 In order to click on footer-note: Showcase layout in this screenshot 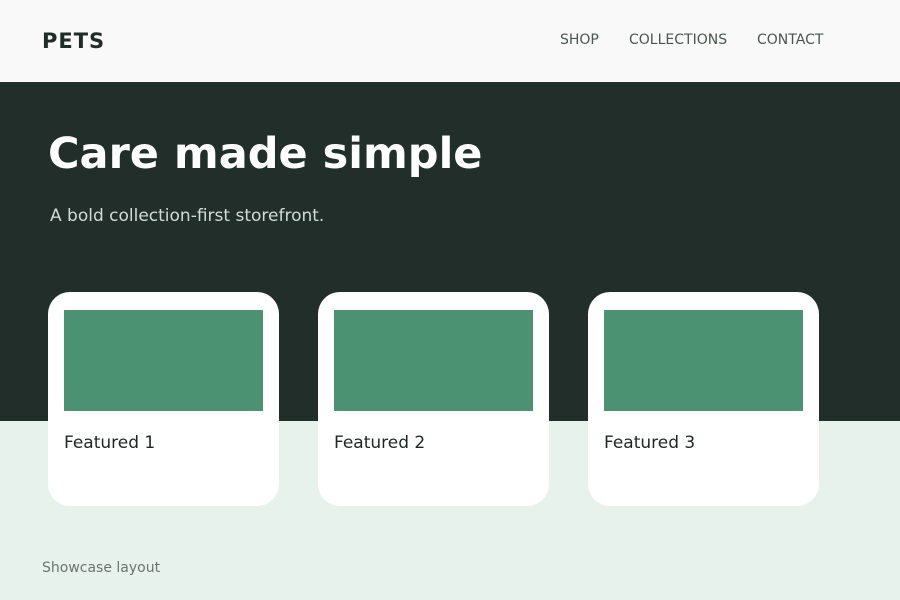, I will do `click(101, 568)`.